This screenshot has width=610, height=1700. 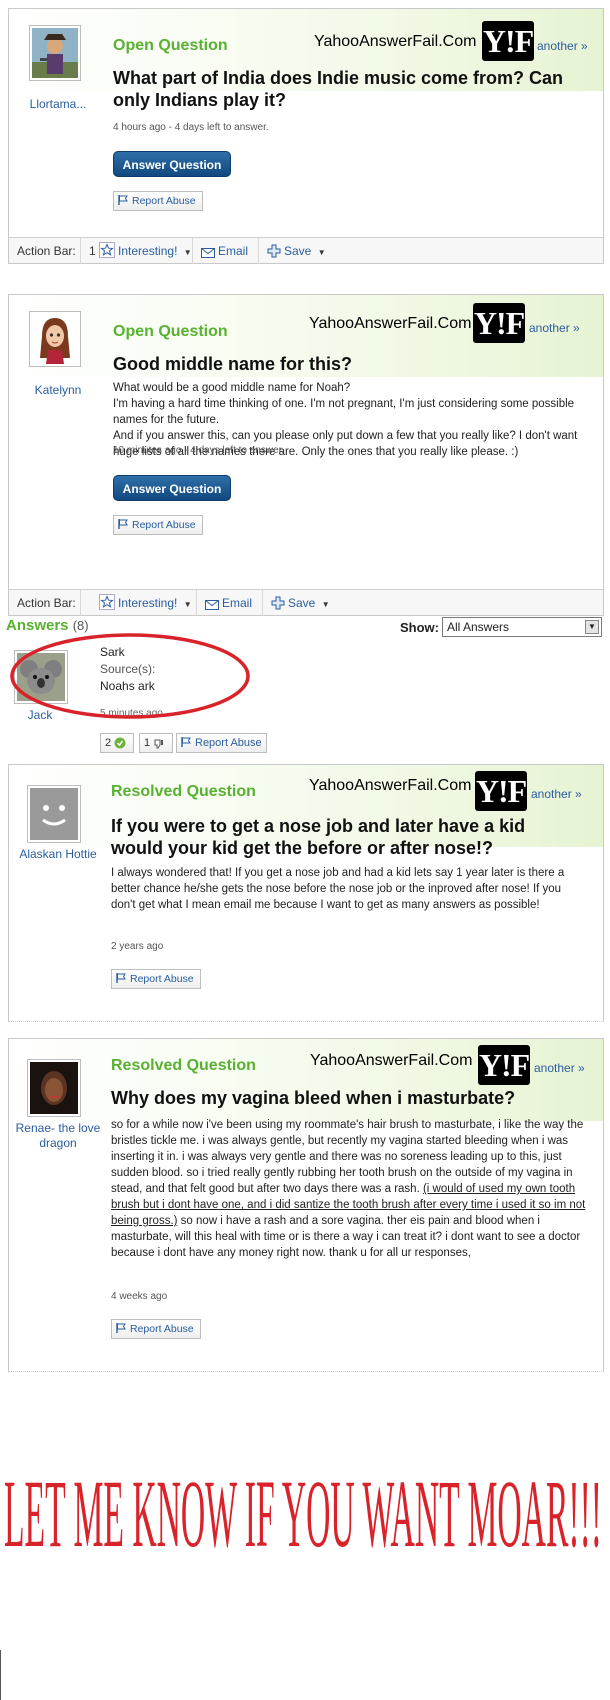 What do you see at coordinates (478, 627) in the screenshot?
I see `show-filter-value: All Answers` at bounding box center [478, 627].